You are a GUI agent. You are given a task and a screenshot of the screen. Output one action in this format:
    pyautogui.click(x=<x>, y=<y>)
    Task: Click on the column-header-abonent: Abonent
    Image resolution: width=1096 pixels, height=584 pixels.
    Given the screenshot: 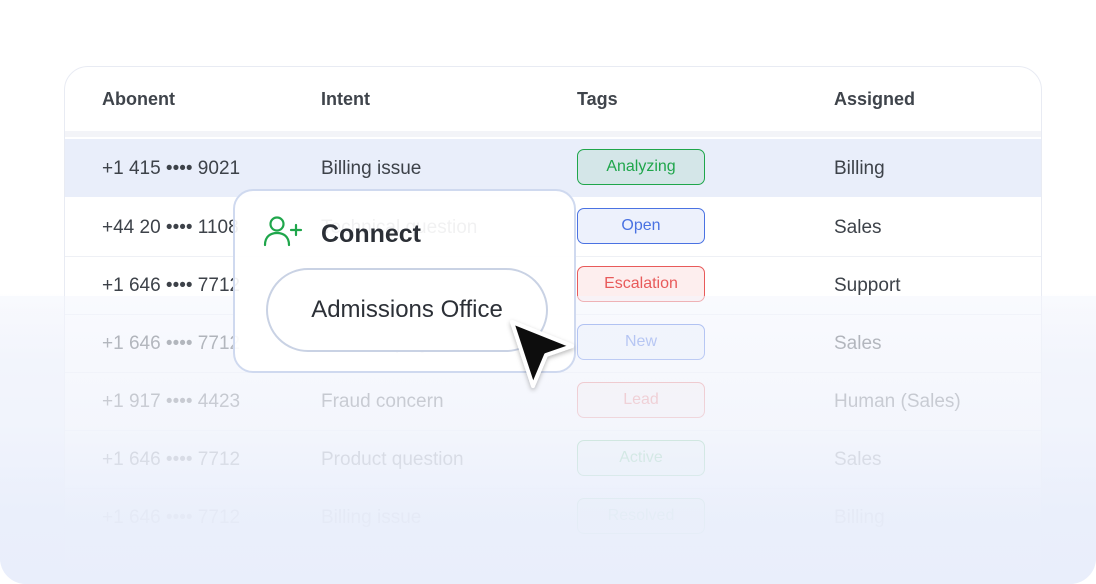 What is the action you would take?
    pyautogui.click(x=138, y=99)
    